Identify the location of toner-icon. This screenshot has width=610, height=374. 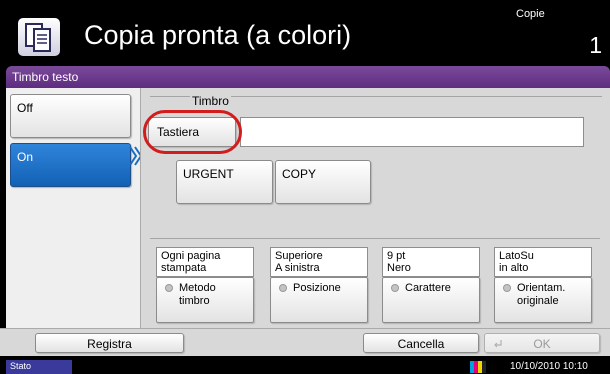
(478, 367).